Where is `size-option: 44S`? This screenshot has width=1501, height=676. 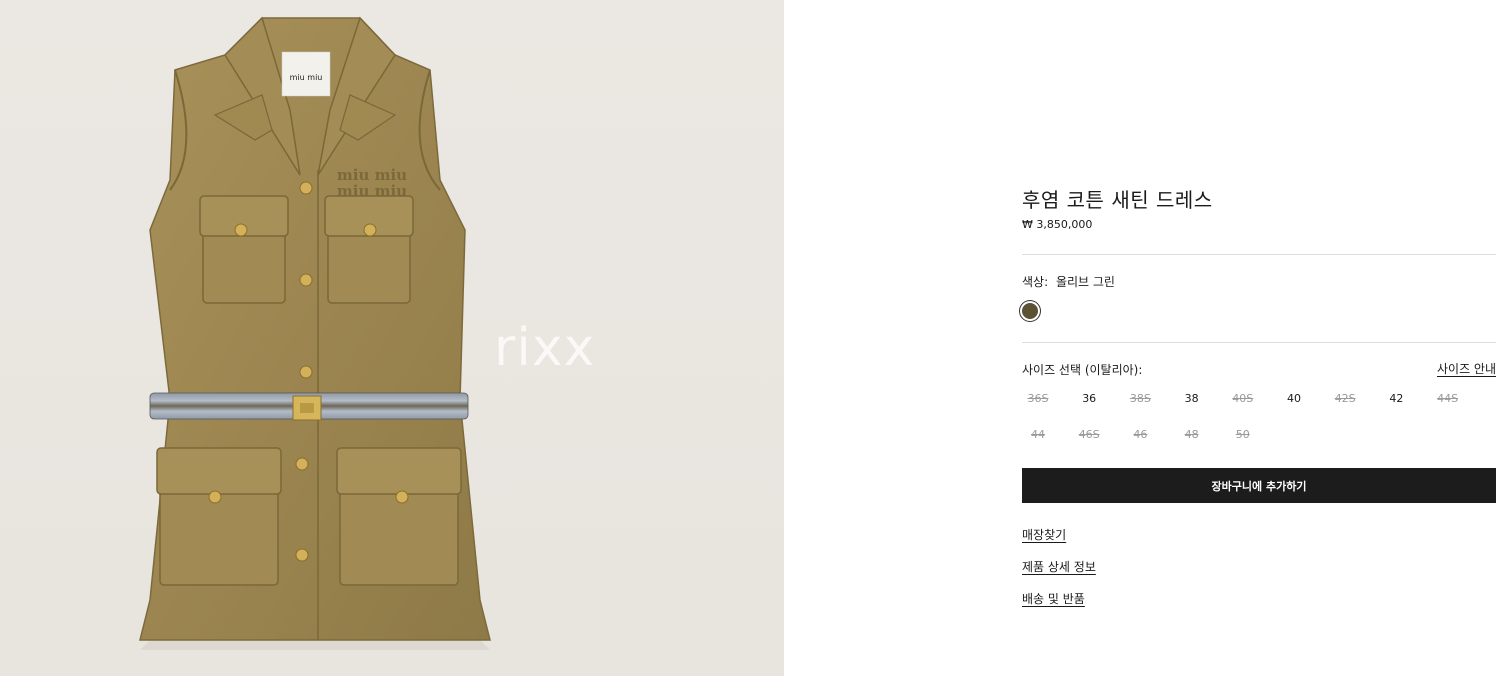
size-option: 44S is located at coordinates (1448, 398).